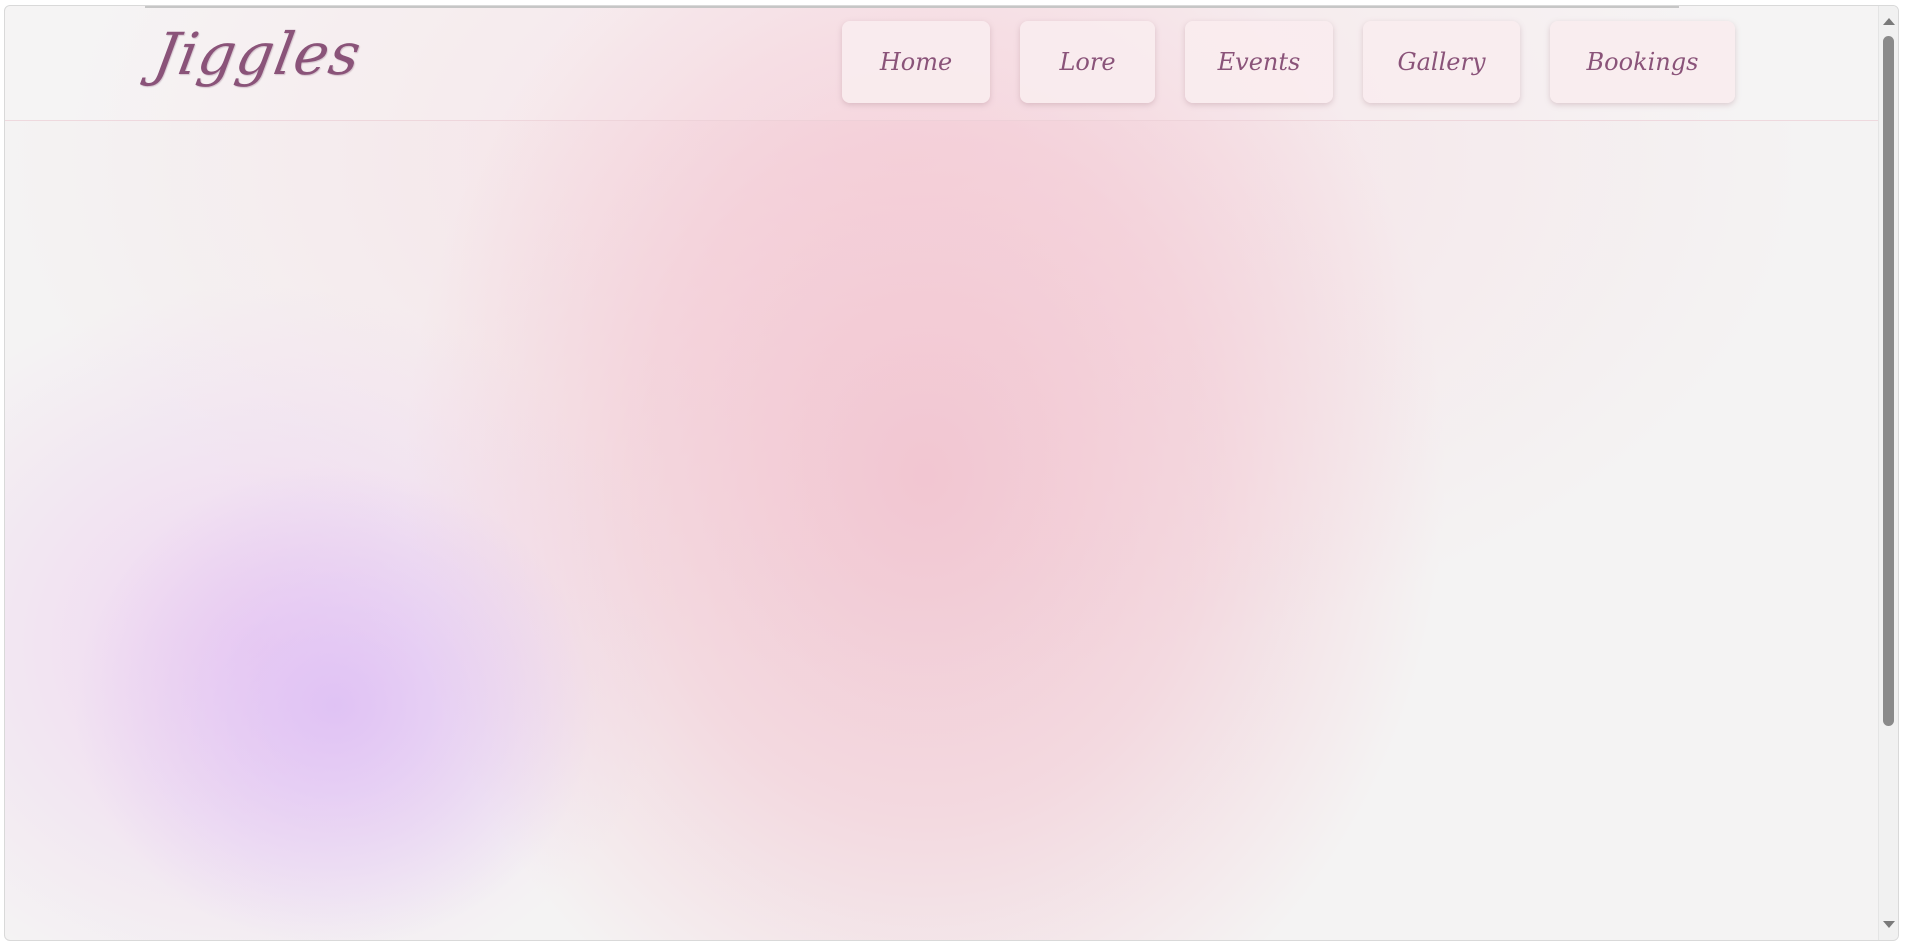  I want to click on nav-lore-button: Lore, so click(1087, 62).